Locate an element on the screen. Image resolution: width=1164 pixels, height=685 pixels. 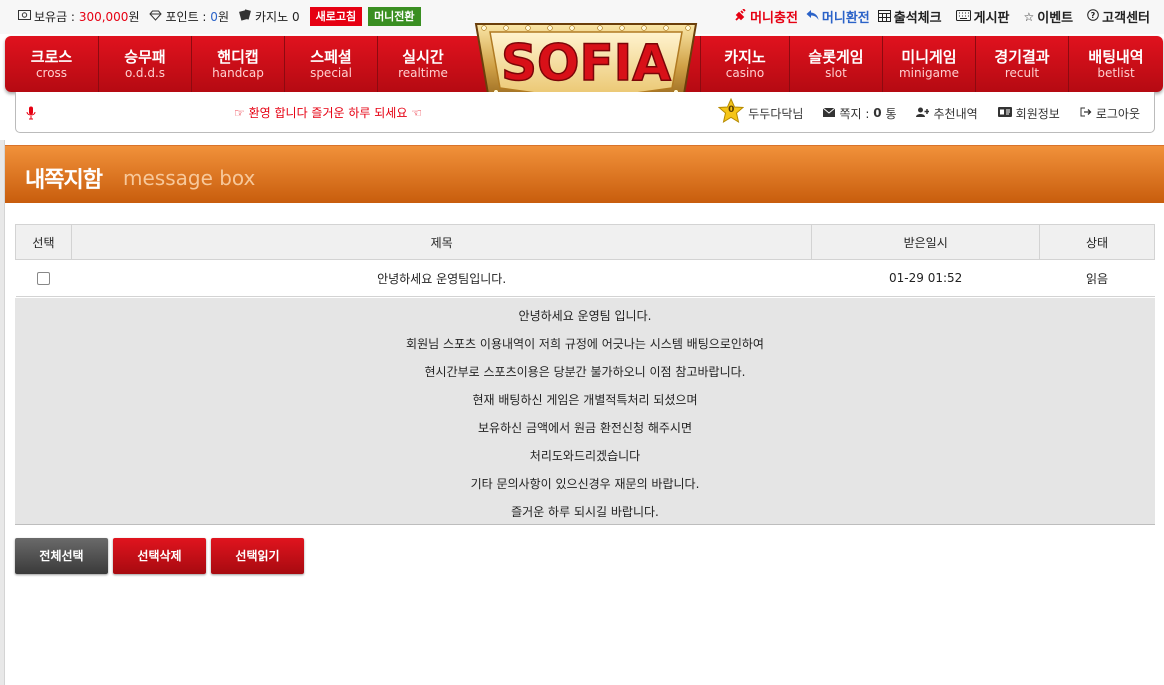
nav-item-handicap: 핸디캡 handcap is located at coordinates (238, 64).